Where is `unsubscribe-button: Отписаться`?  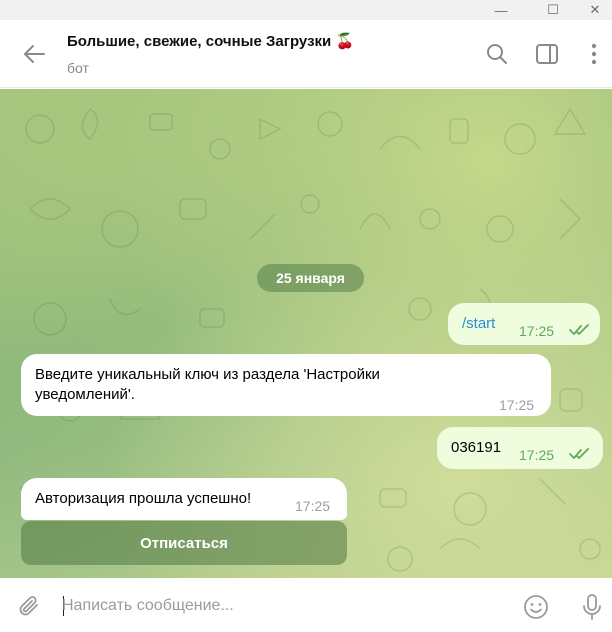
unsubscribe-button: Отписаться is located at coordinates (184, 543).